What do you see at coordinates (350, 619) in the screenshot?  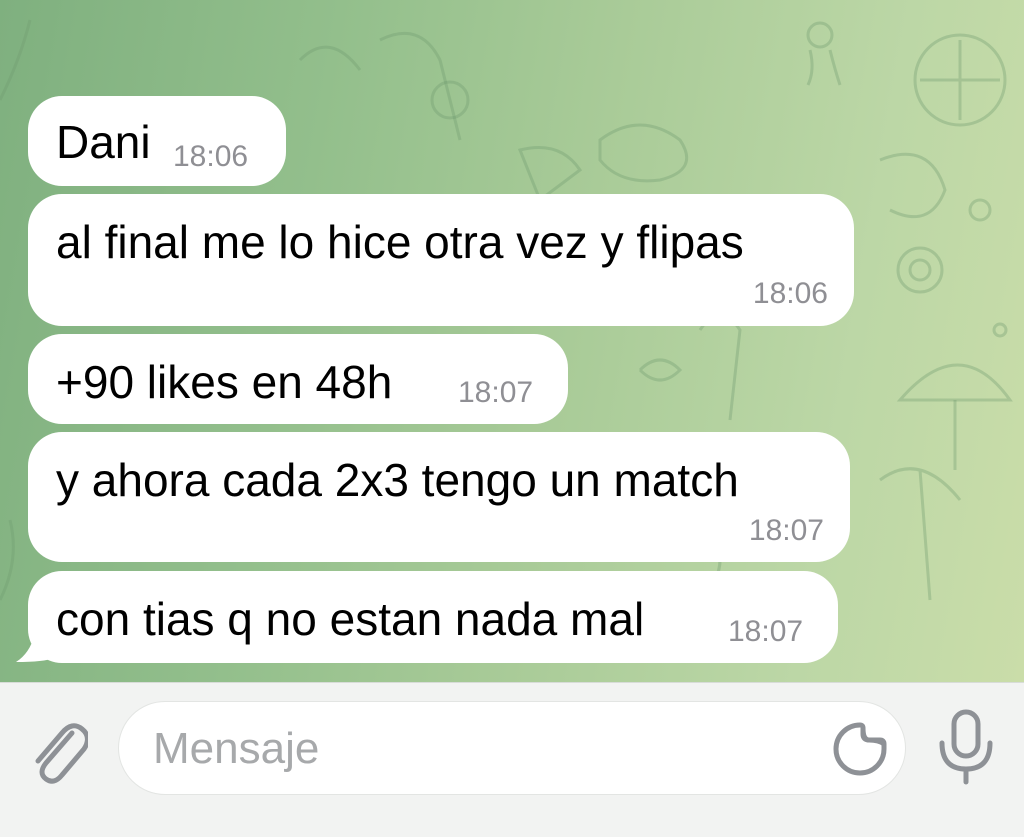 I see `message-text: con tias q no estan nada mal` at bounding box center [350, 619].